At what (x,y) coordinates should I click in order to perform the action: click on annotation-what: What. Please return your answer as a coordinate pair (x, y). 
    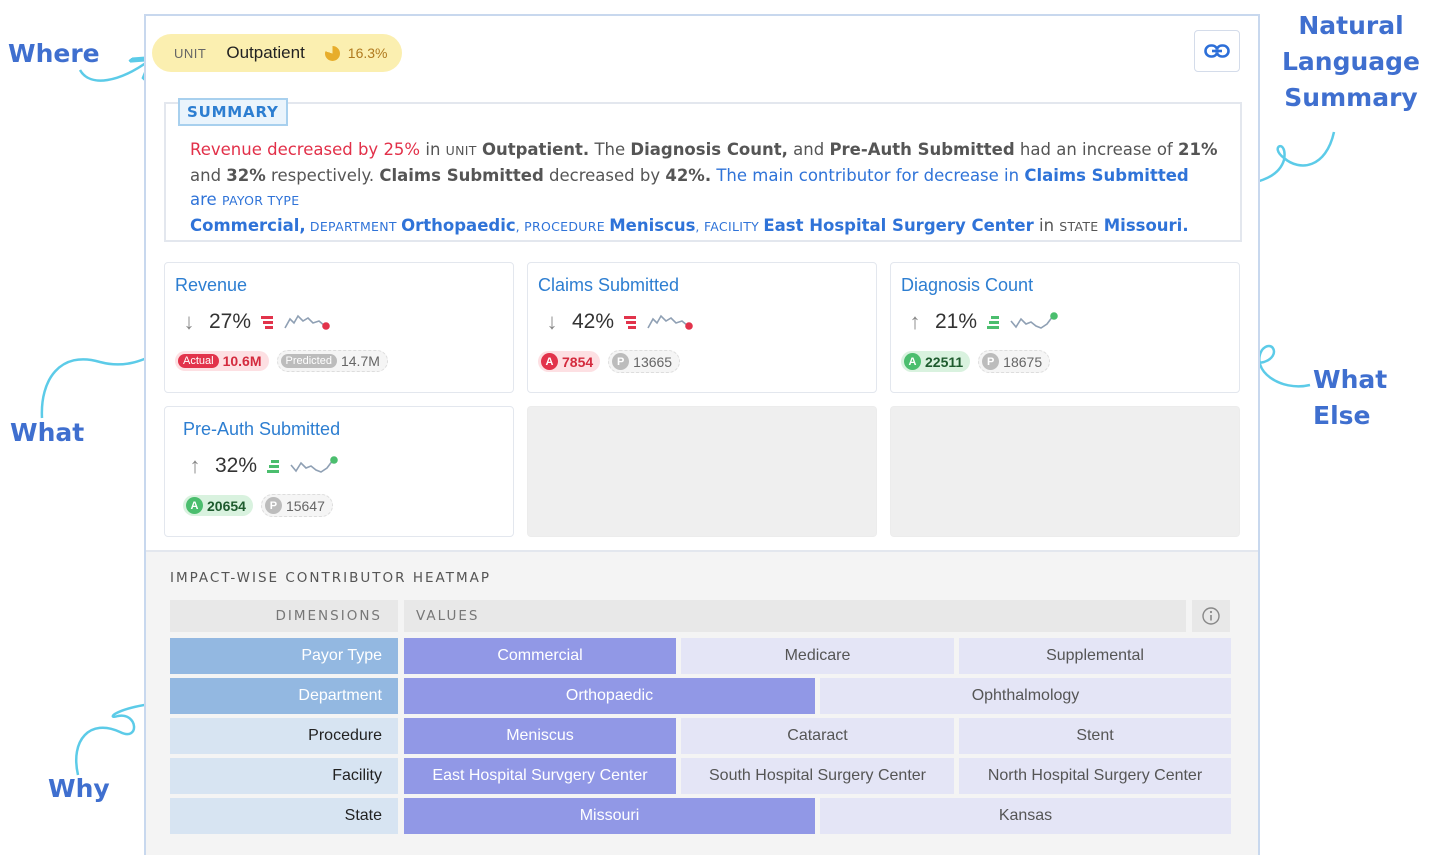
    Looking at the image, I should click on (47, 432).